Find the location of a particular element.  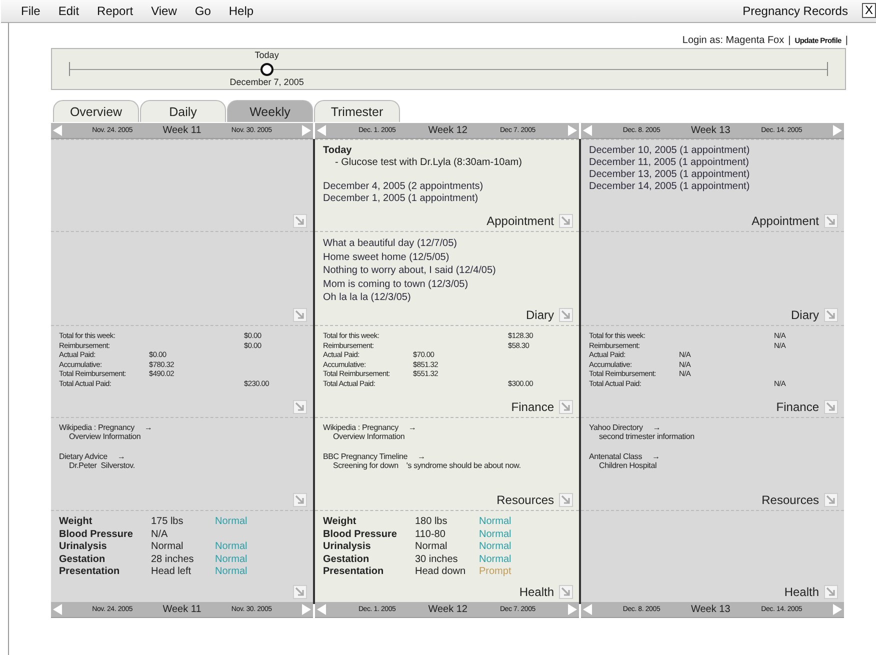

today-label: Today is located at coordinates (338, 151).